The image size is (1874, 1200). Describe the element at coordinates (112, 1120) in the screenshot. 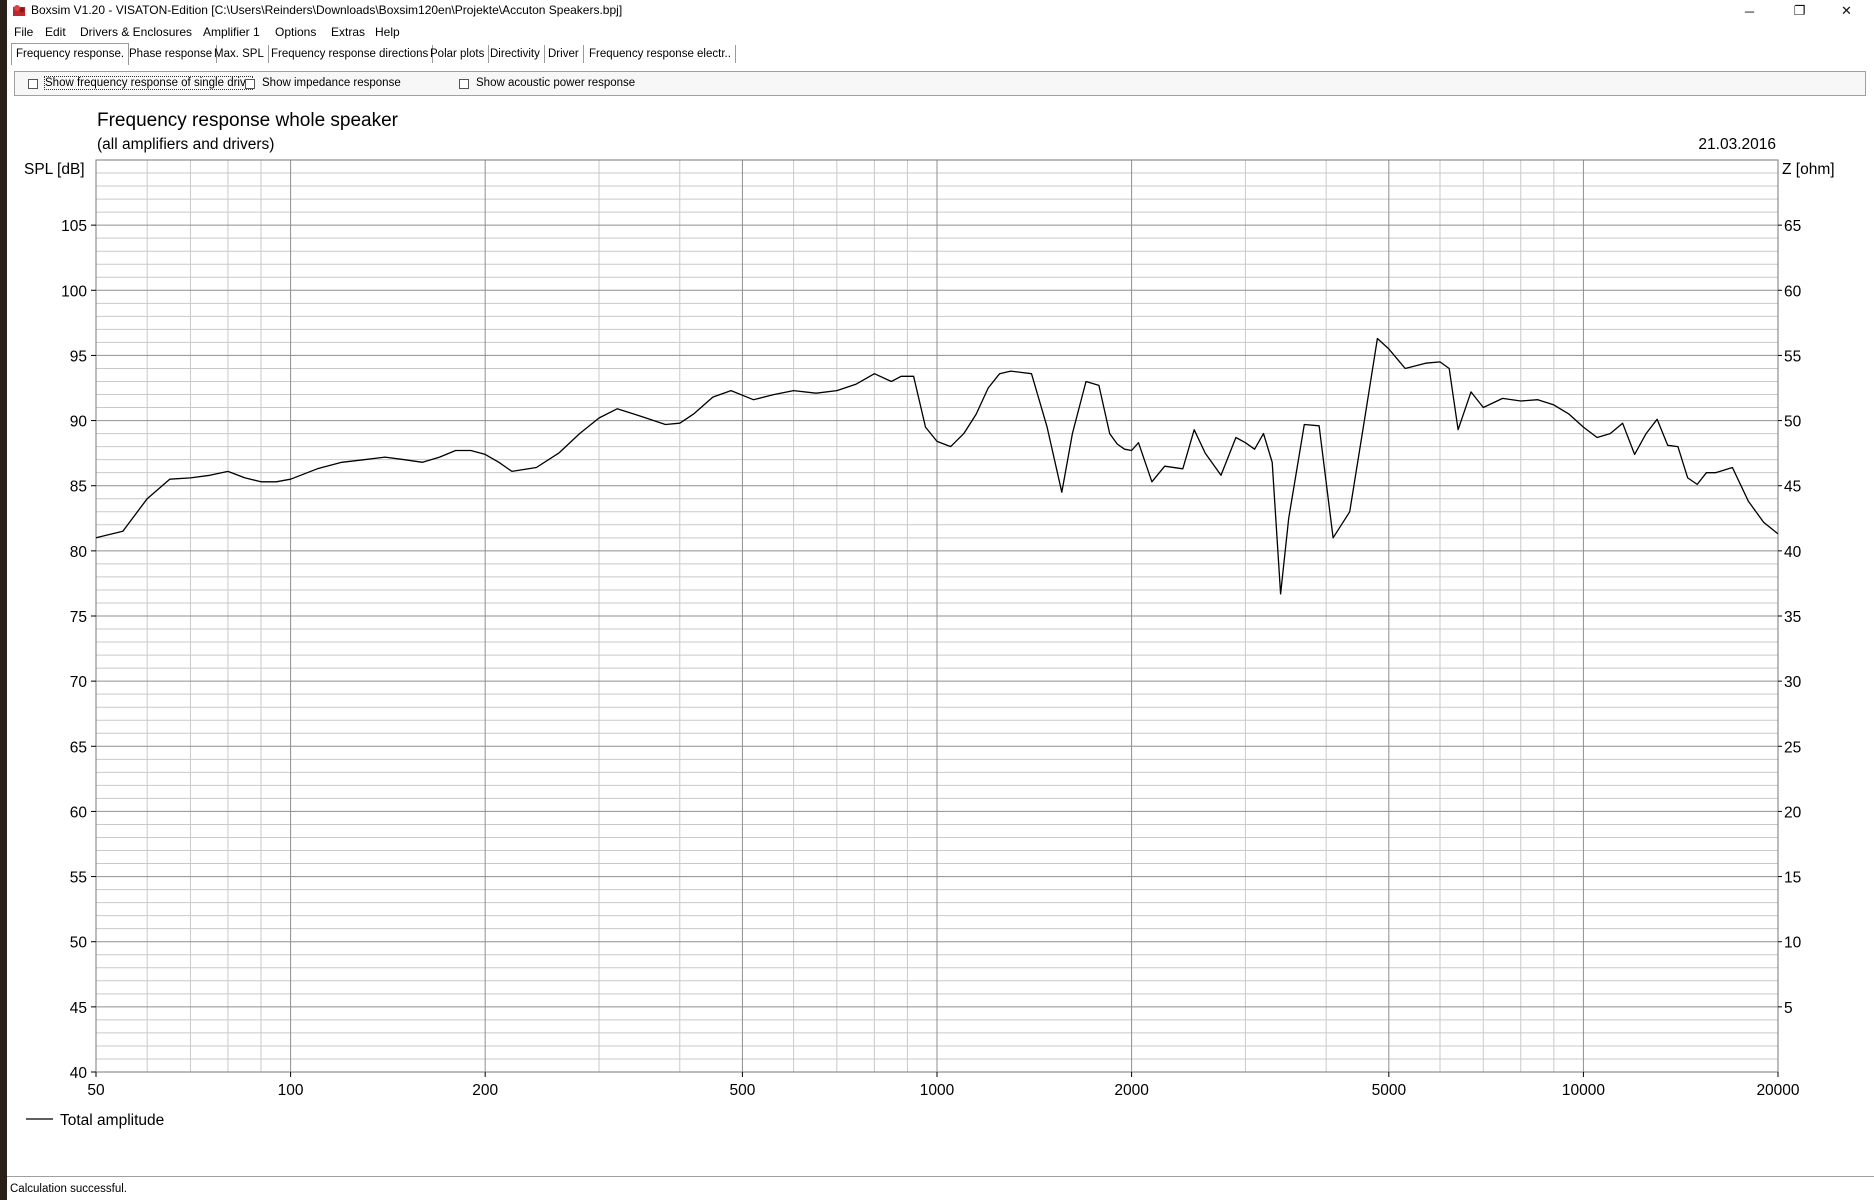

I see `legend-label: Total amplitude` at that location.